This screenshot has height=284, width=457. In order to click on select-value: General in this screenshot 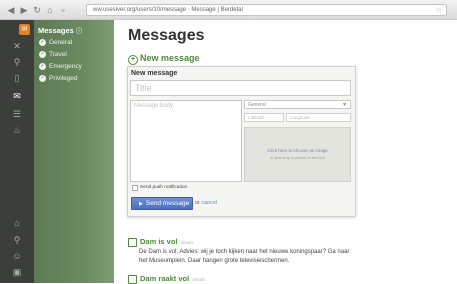, I will do `click(257, 105)`.